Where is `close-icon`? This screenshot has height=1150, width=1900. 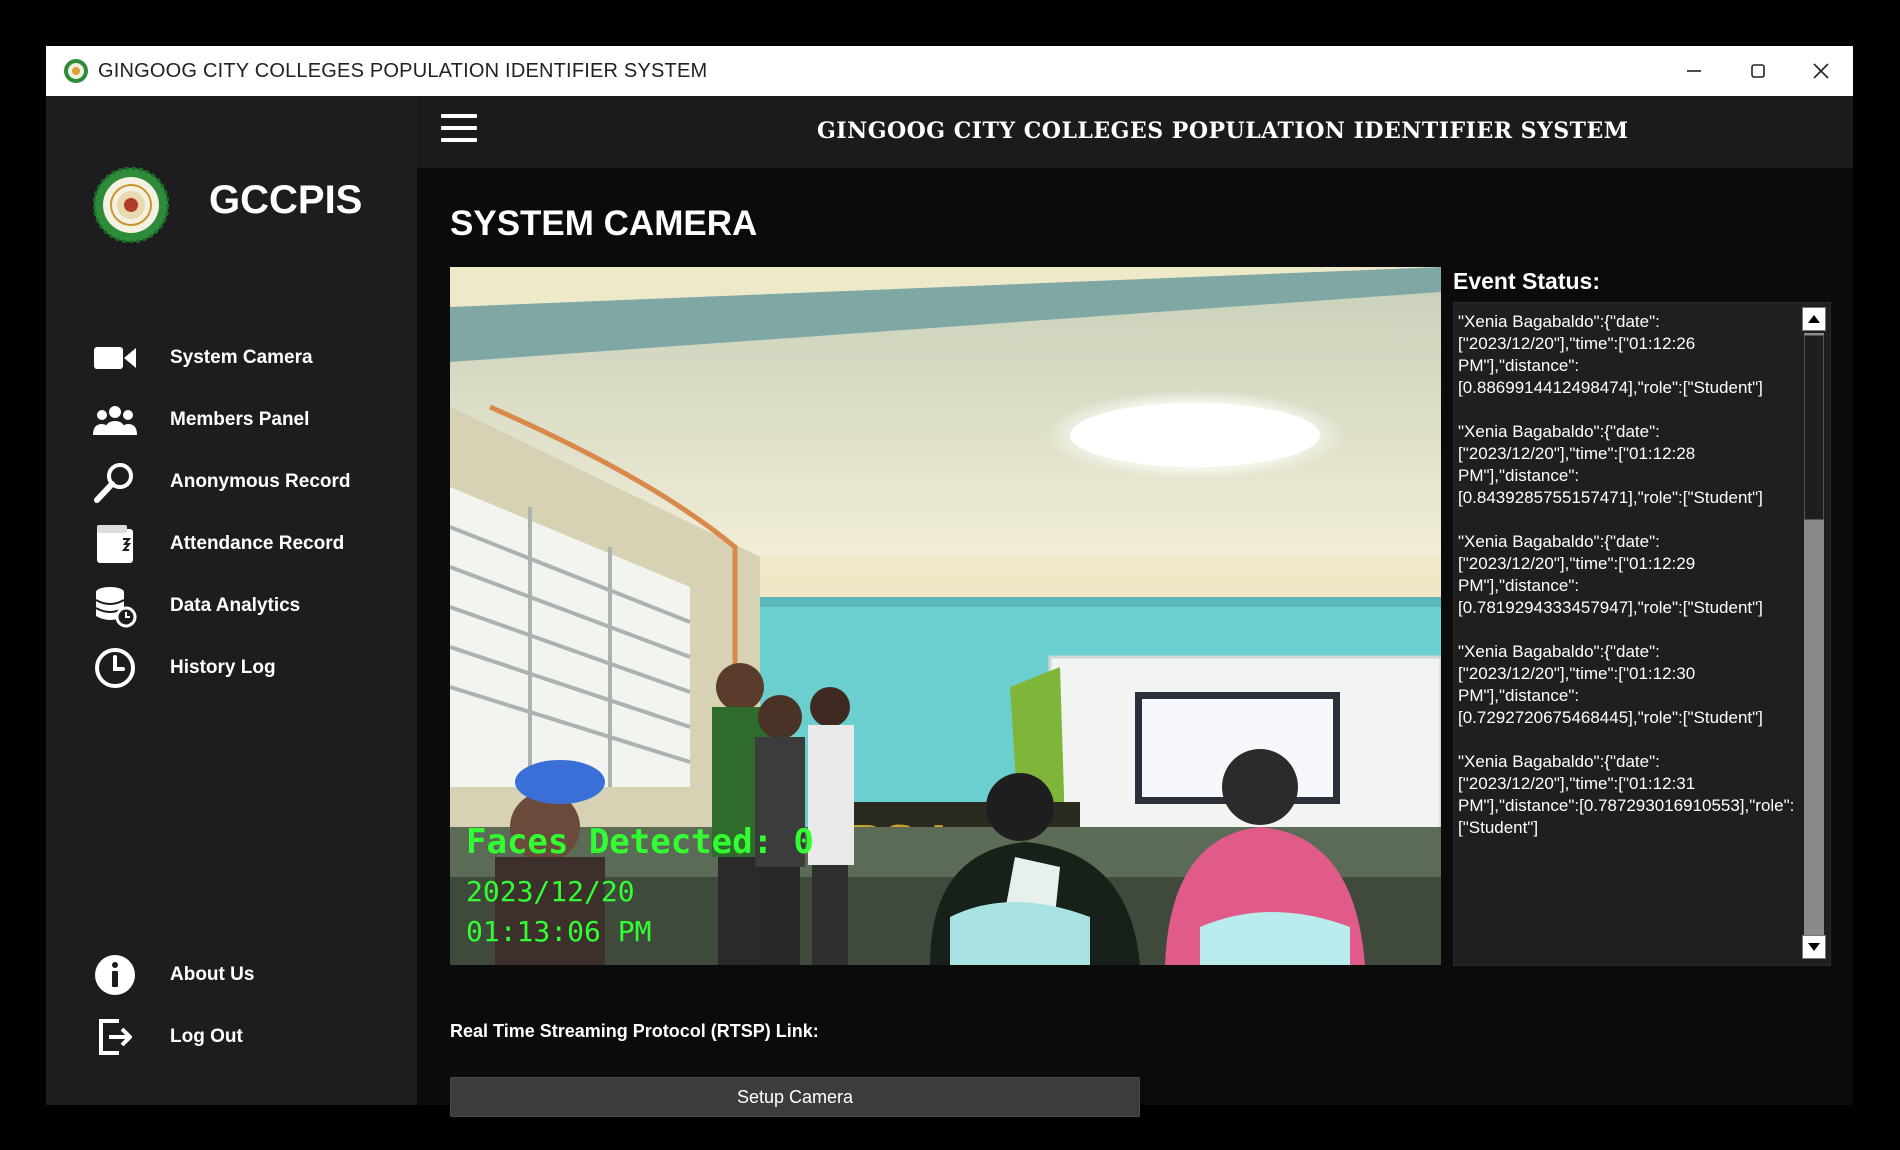
close-icon is located at coordinates (1821, 71).